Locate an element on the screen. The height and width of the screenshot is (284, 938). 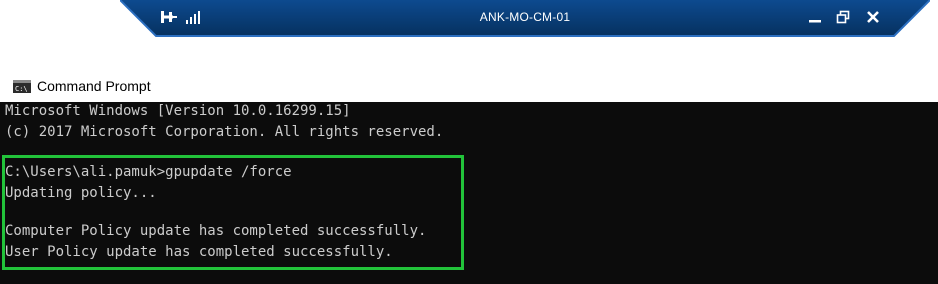
command-prompt-icon: C:\ is located at coordinates (22, 86).